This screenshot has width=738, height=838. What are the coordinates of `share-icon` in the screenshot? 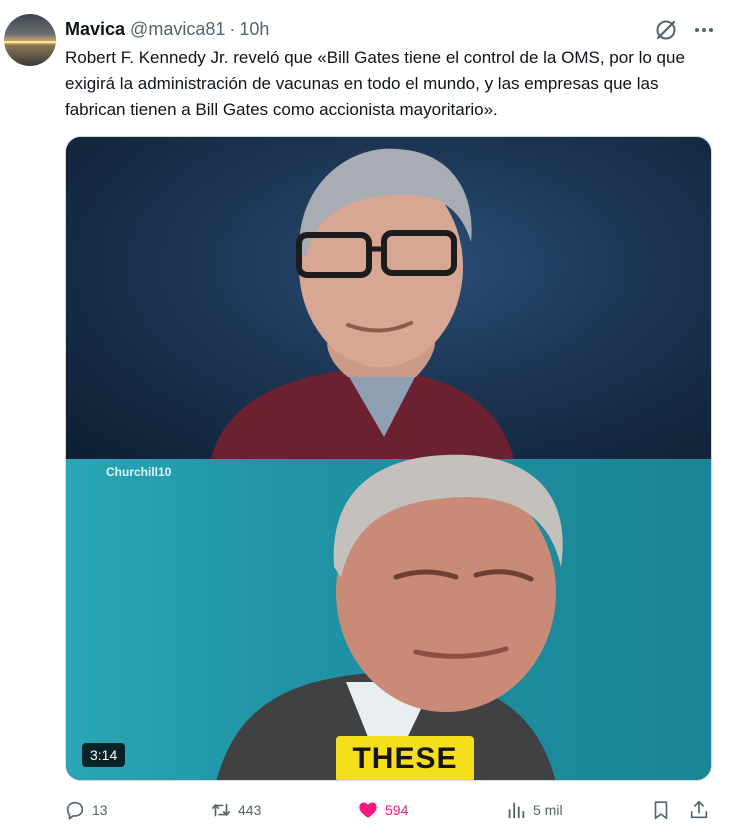 It's located at (699, 809).